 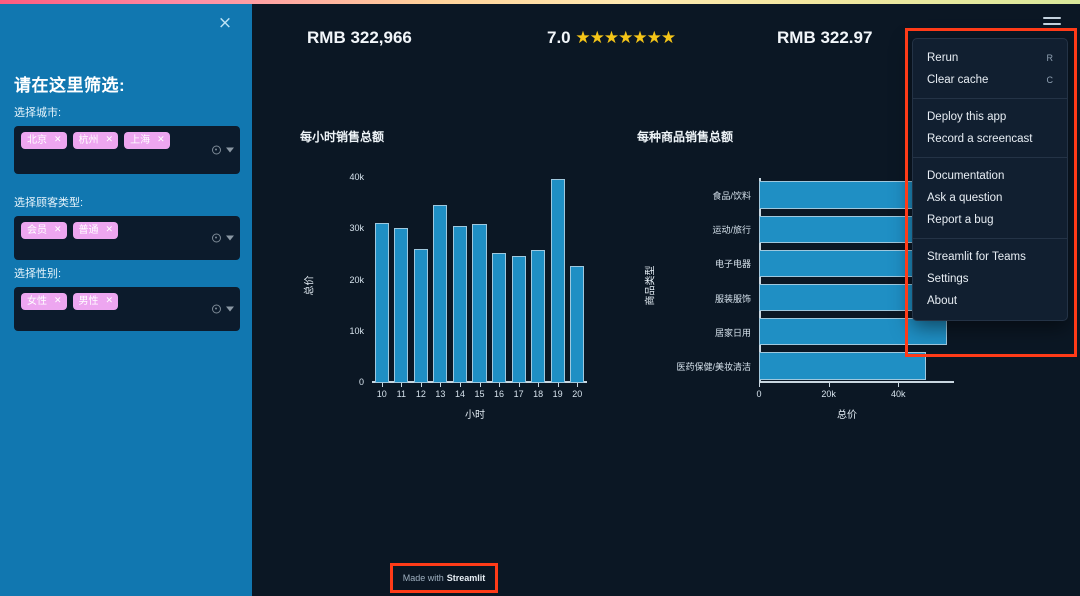 What do you see at coordinates (713, 366) in the screenshot?
I see `y-tick-label: 医药保健/美妆清洁` at bounding box center [713, 366].